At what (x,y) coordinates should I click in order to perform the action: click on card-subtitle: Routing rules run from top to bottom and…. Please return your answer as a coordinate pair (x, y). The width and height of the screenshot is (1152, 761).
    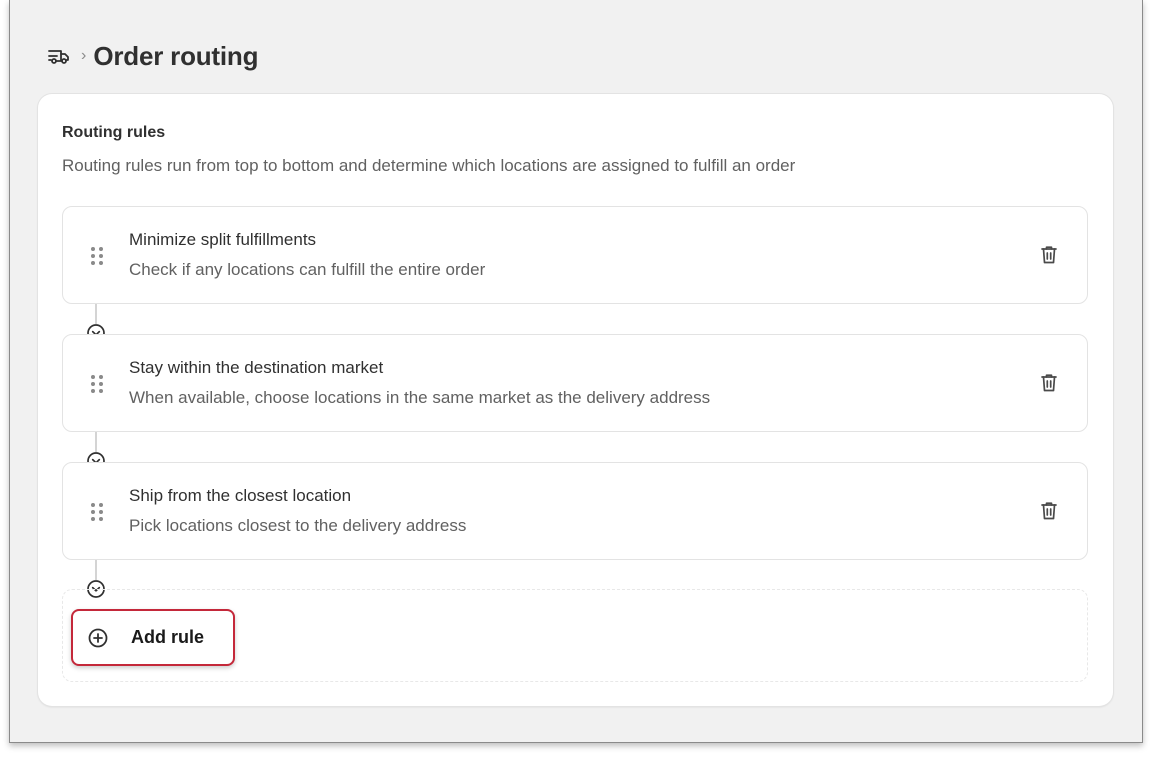
    Looking at the image, I should click on (429, 165).